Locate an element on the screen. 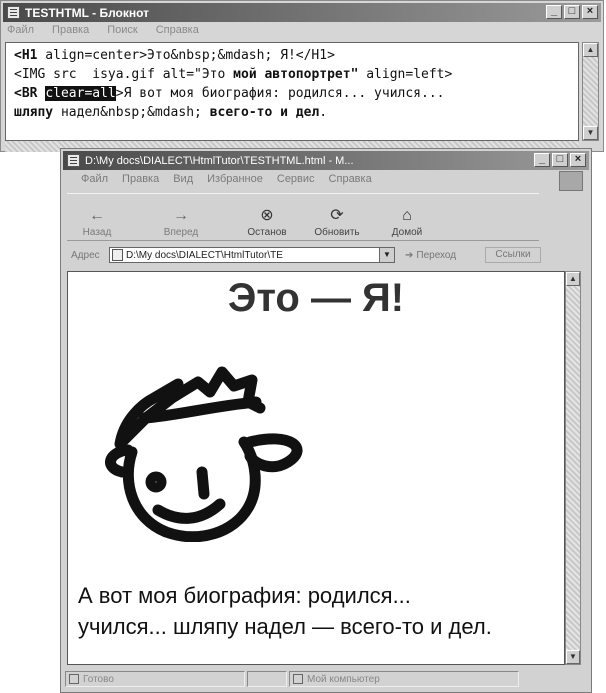  notepad-window-controls: _ □ × is located at coordinates (572, 12).